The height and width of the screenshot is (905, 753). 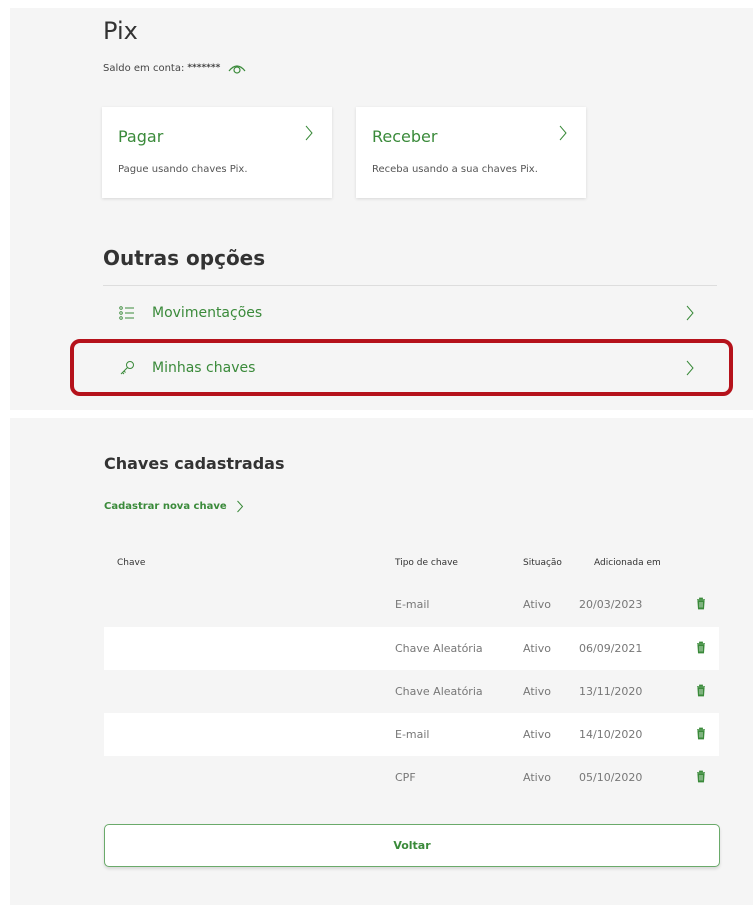 What do you see at coordinates (611, 648) in the screenshot?
I see `key-date: 06/09/2021` at bounding box center [611, 648].